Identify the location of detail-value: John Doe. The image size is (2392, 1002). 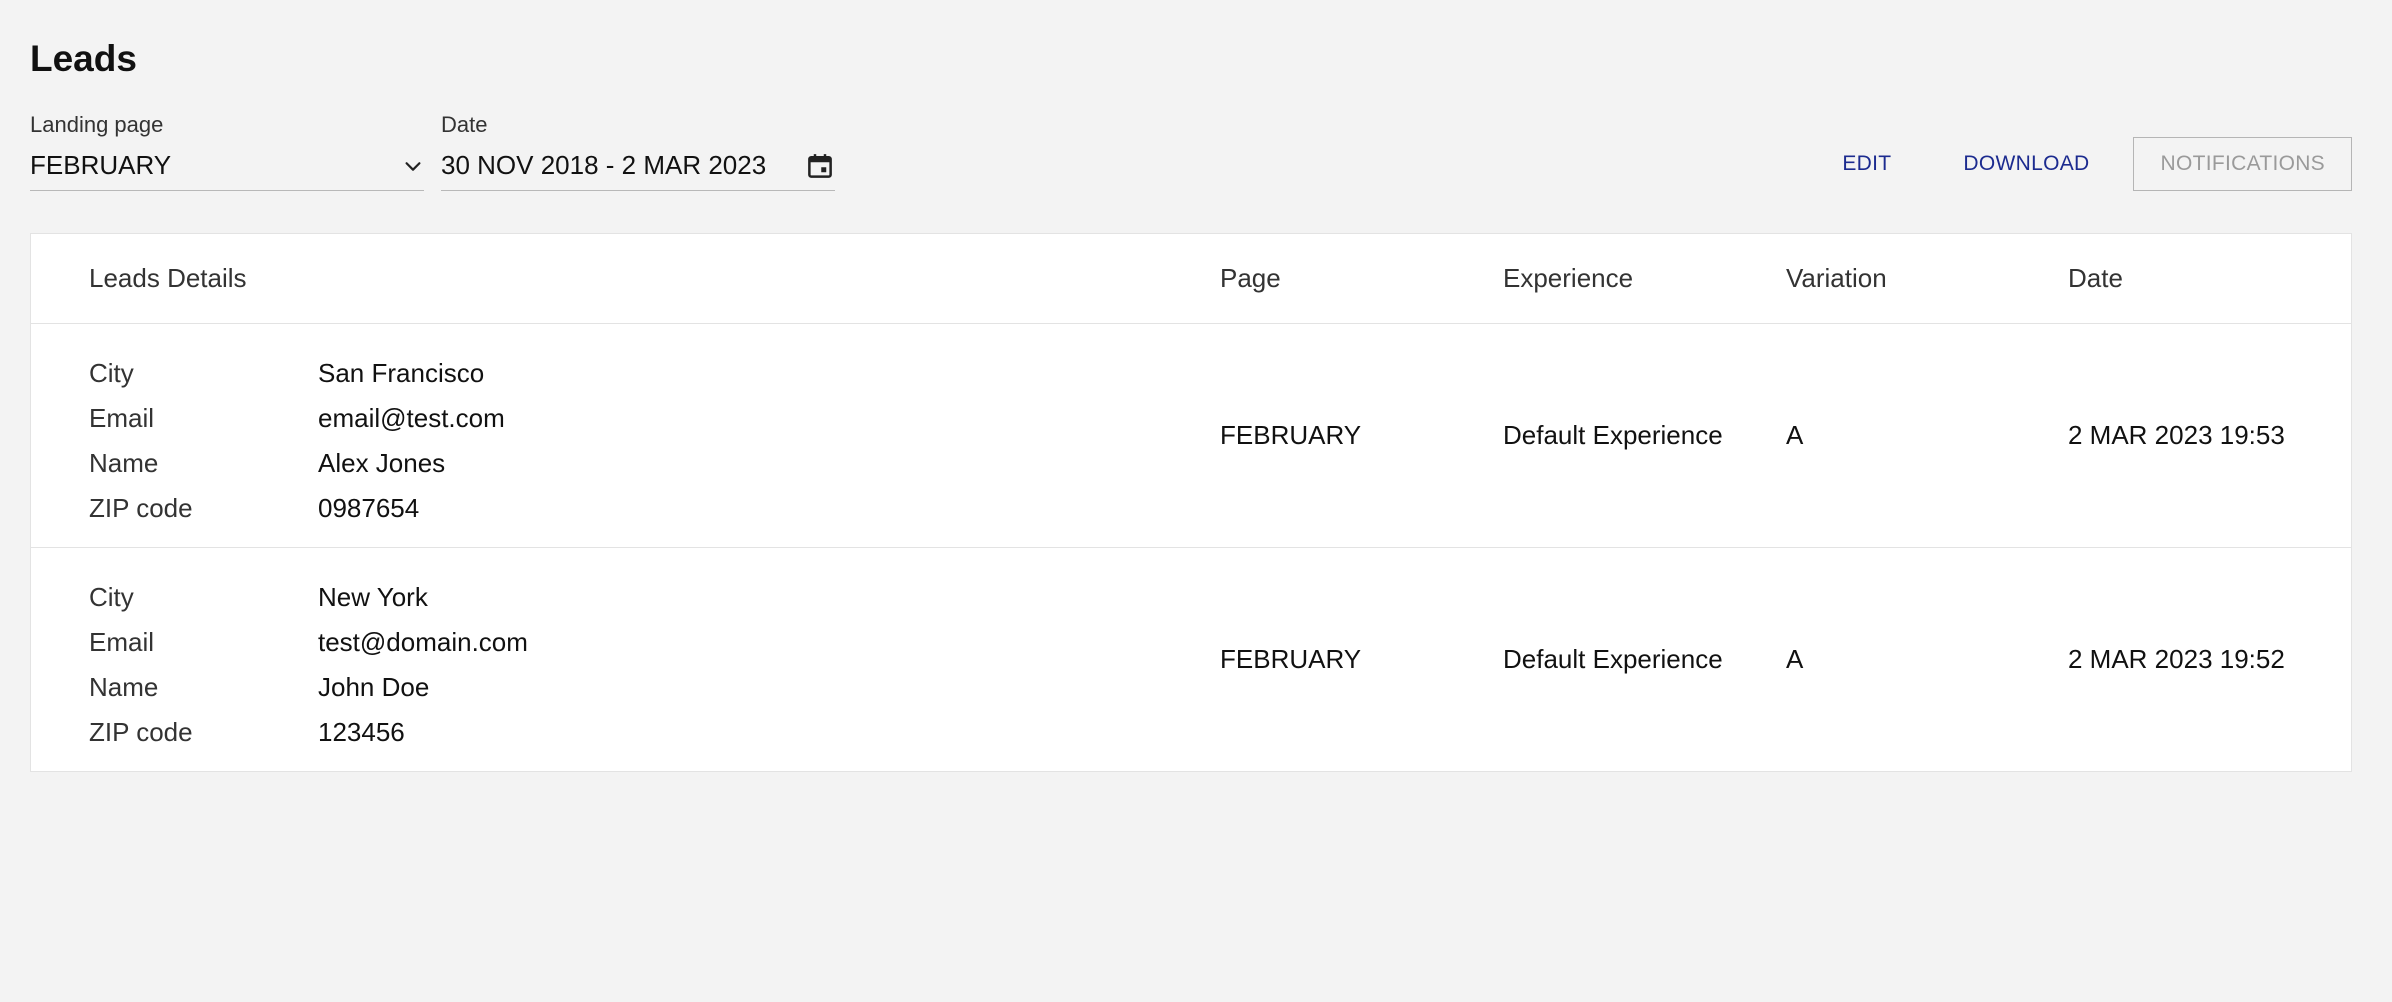
(374, 687).